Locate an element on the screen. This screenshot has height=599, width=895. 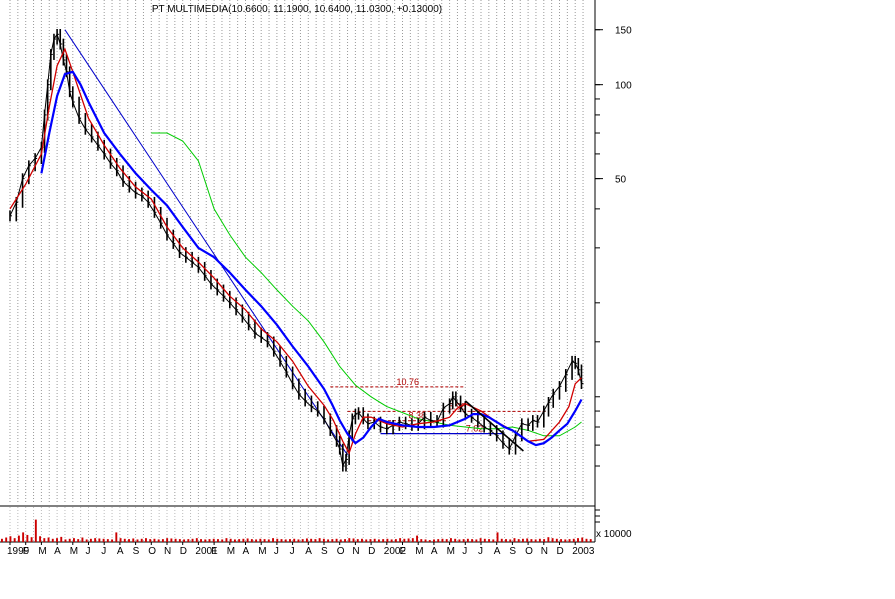
x-tick-label: N is located at coordinates (167, 551).